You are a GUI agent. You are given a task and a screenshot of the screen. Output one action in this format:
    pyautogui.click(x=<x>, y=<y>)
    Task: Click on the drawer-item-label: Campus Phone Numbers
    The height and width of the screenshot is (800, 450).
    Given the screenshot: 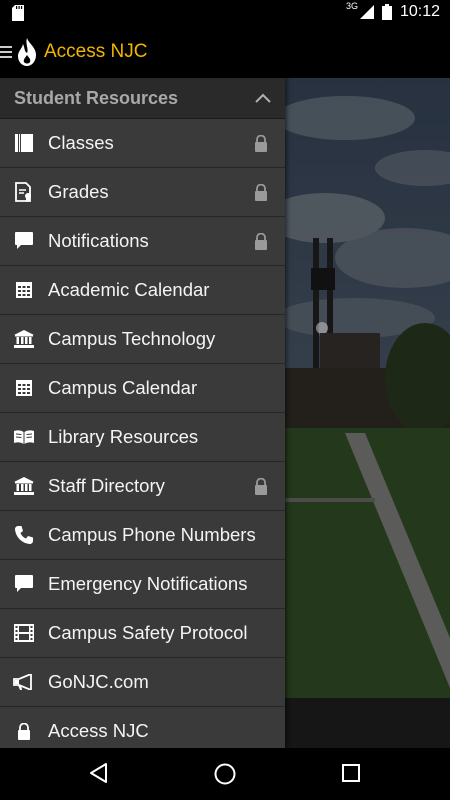 What is the action you would take?
    pyautogui.click(x=152, y=534)
    